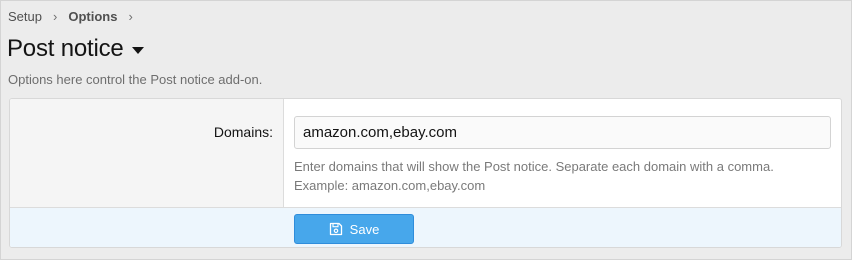 The height and width of the screenshot is (260, 852). I want to click on domains-label-cell: Domains:, so click(147, 153).